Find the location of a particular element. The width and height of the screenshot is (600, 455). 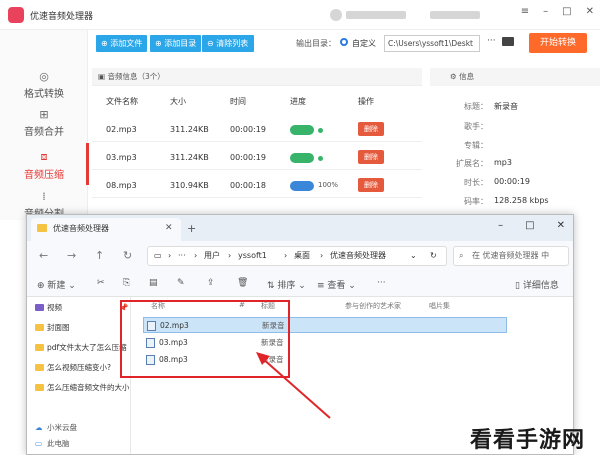

file-list-columns: 文件名称 大小 时间 进度 操作 is located at coordinates (240, 101).